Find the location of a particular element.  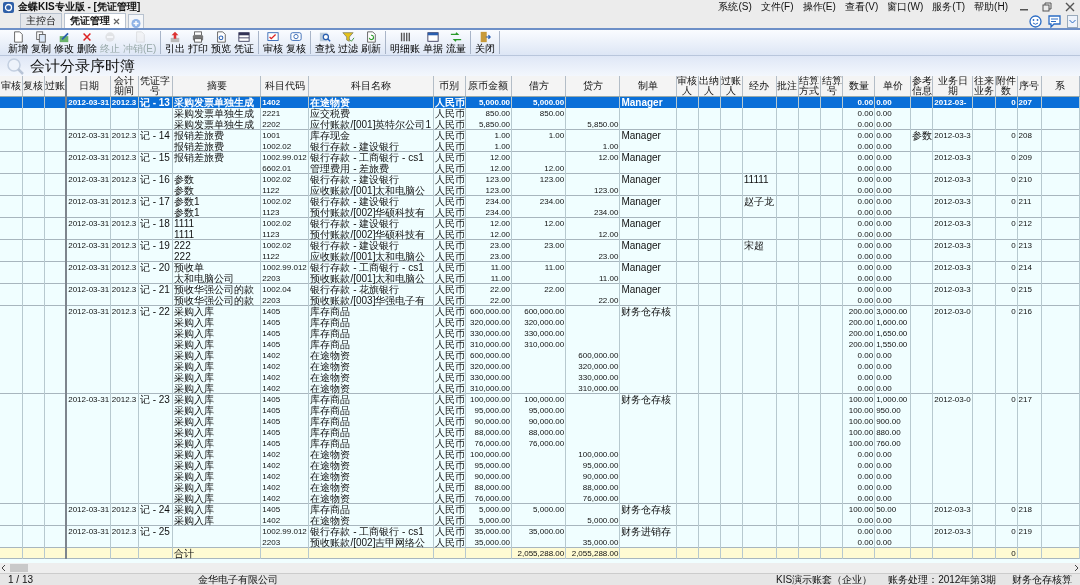

table-row: 2012-03-31 2012.3 记 - 20 预收单 1002.99.012 银行存款 - 工商银行 - cs1 人民币 11.00 11.00 Manager 0.00 0.00 2012-03-3 0 214 is located at coordinates (540, 267).